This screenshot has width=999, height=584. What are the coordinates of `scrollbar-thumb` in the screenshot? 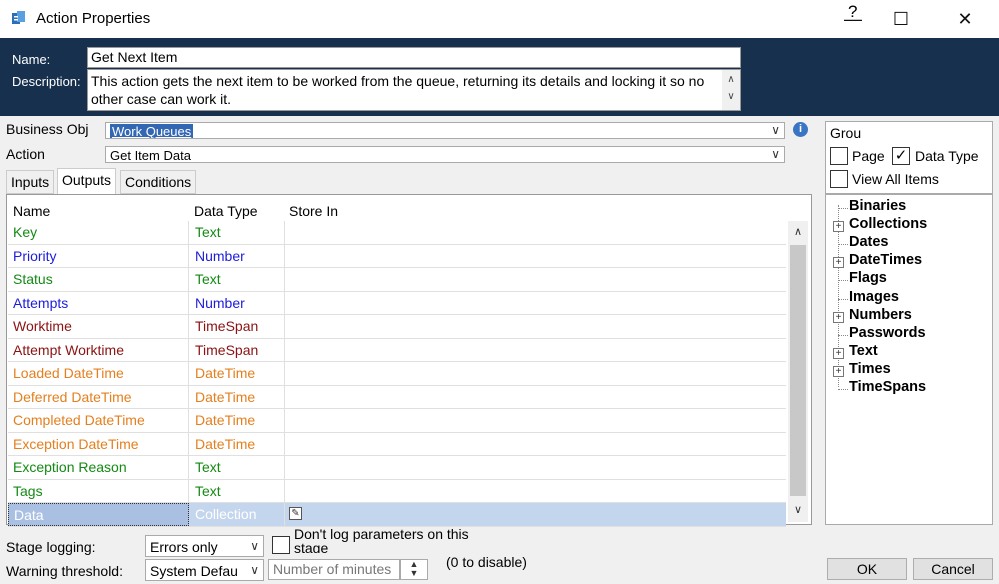 It's located at (798, 370).